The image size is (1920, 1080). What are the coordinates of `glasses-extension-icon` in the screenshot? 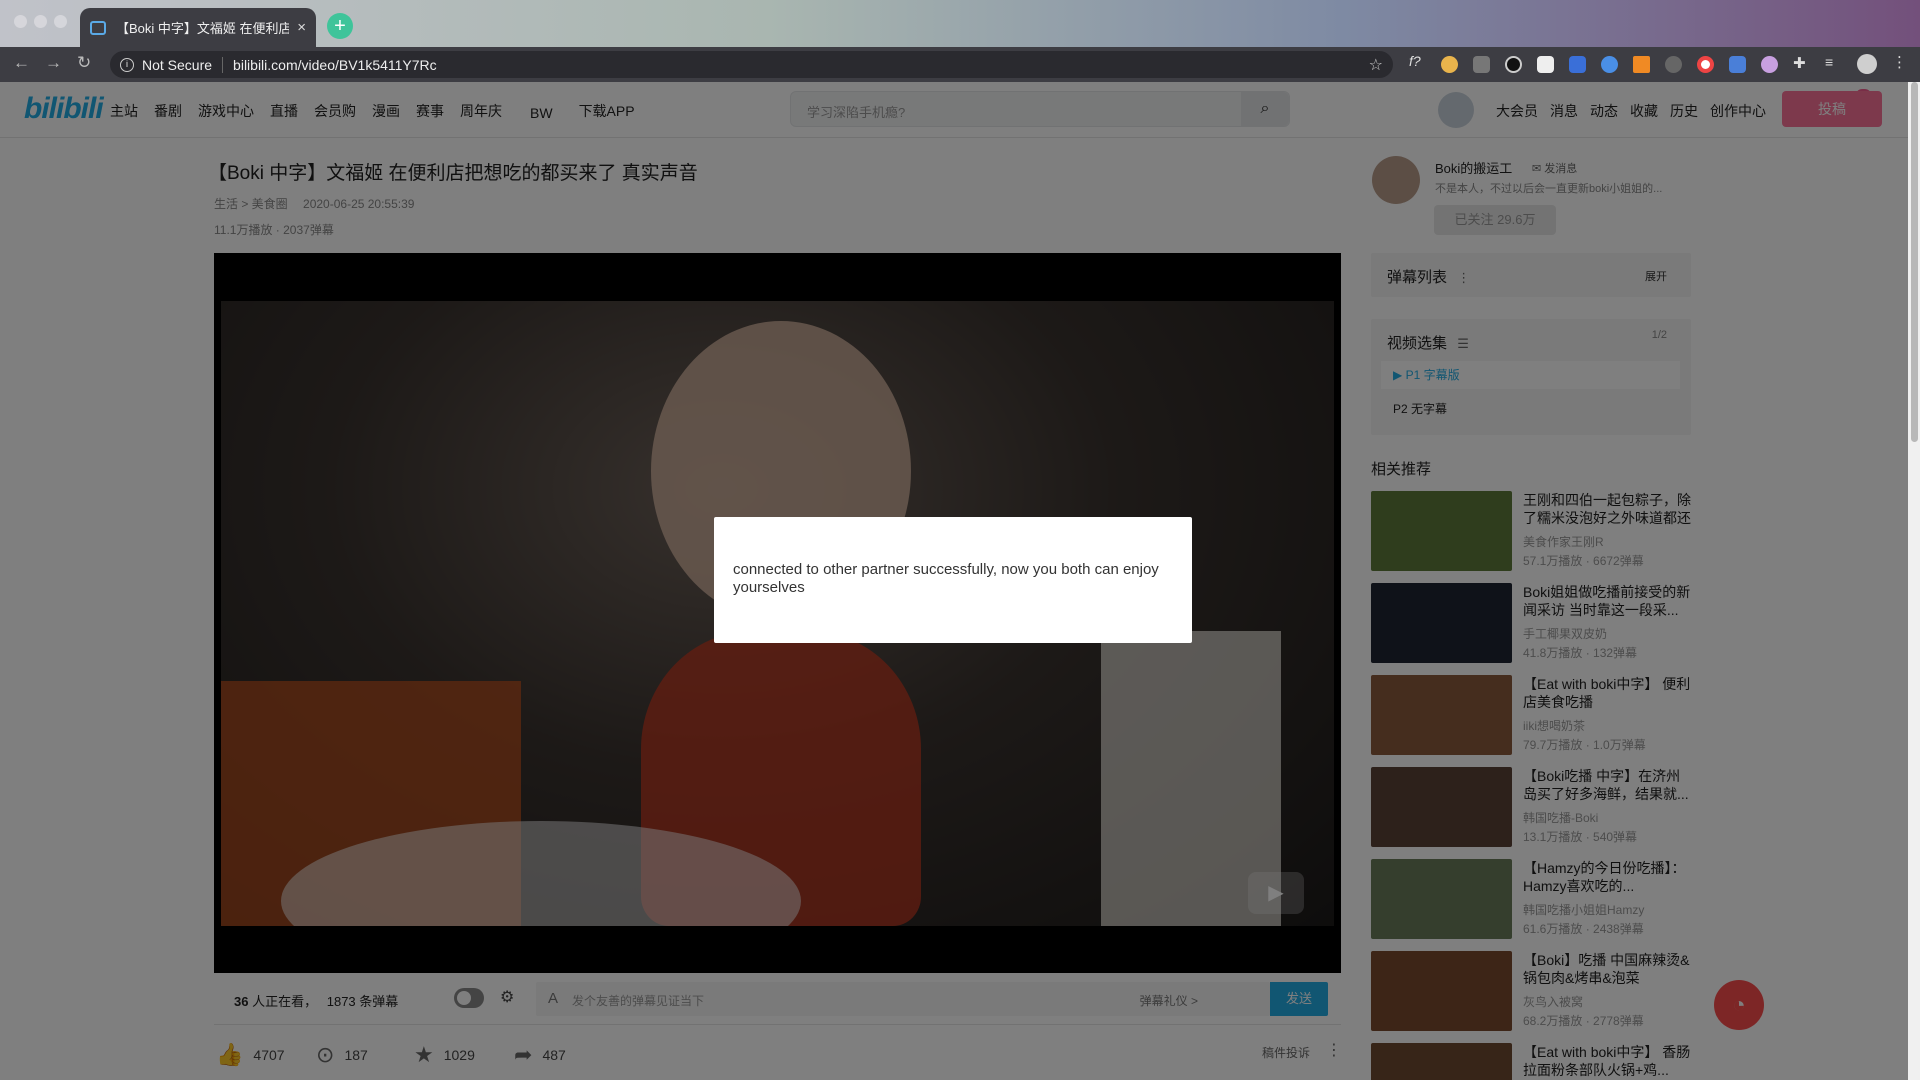 It's located at (1545, 64).